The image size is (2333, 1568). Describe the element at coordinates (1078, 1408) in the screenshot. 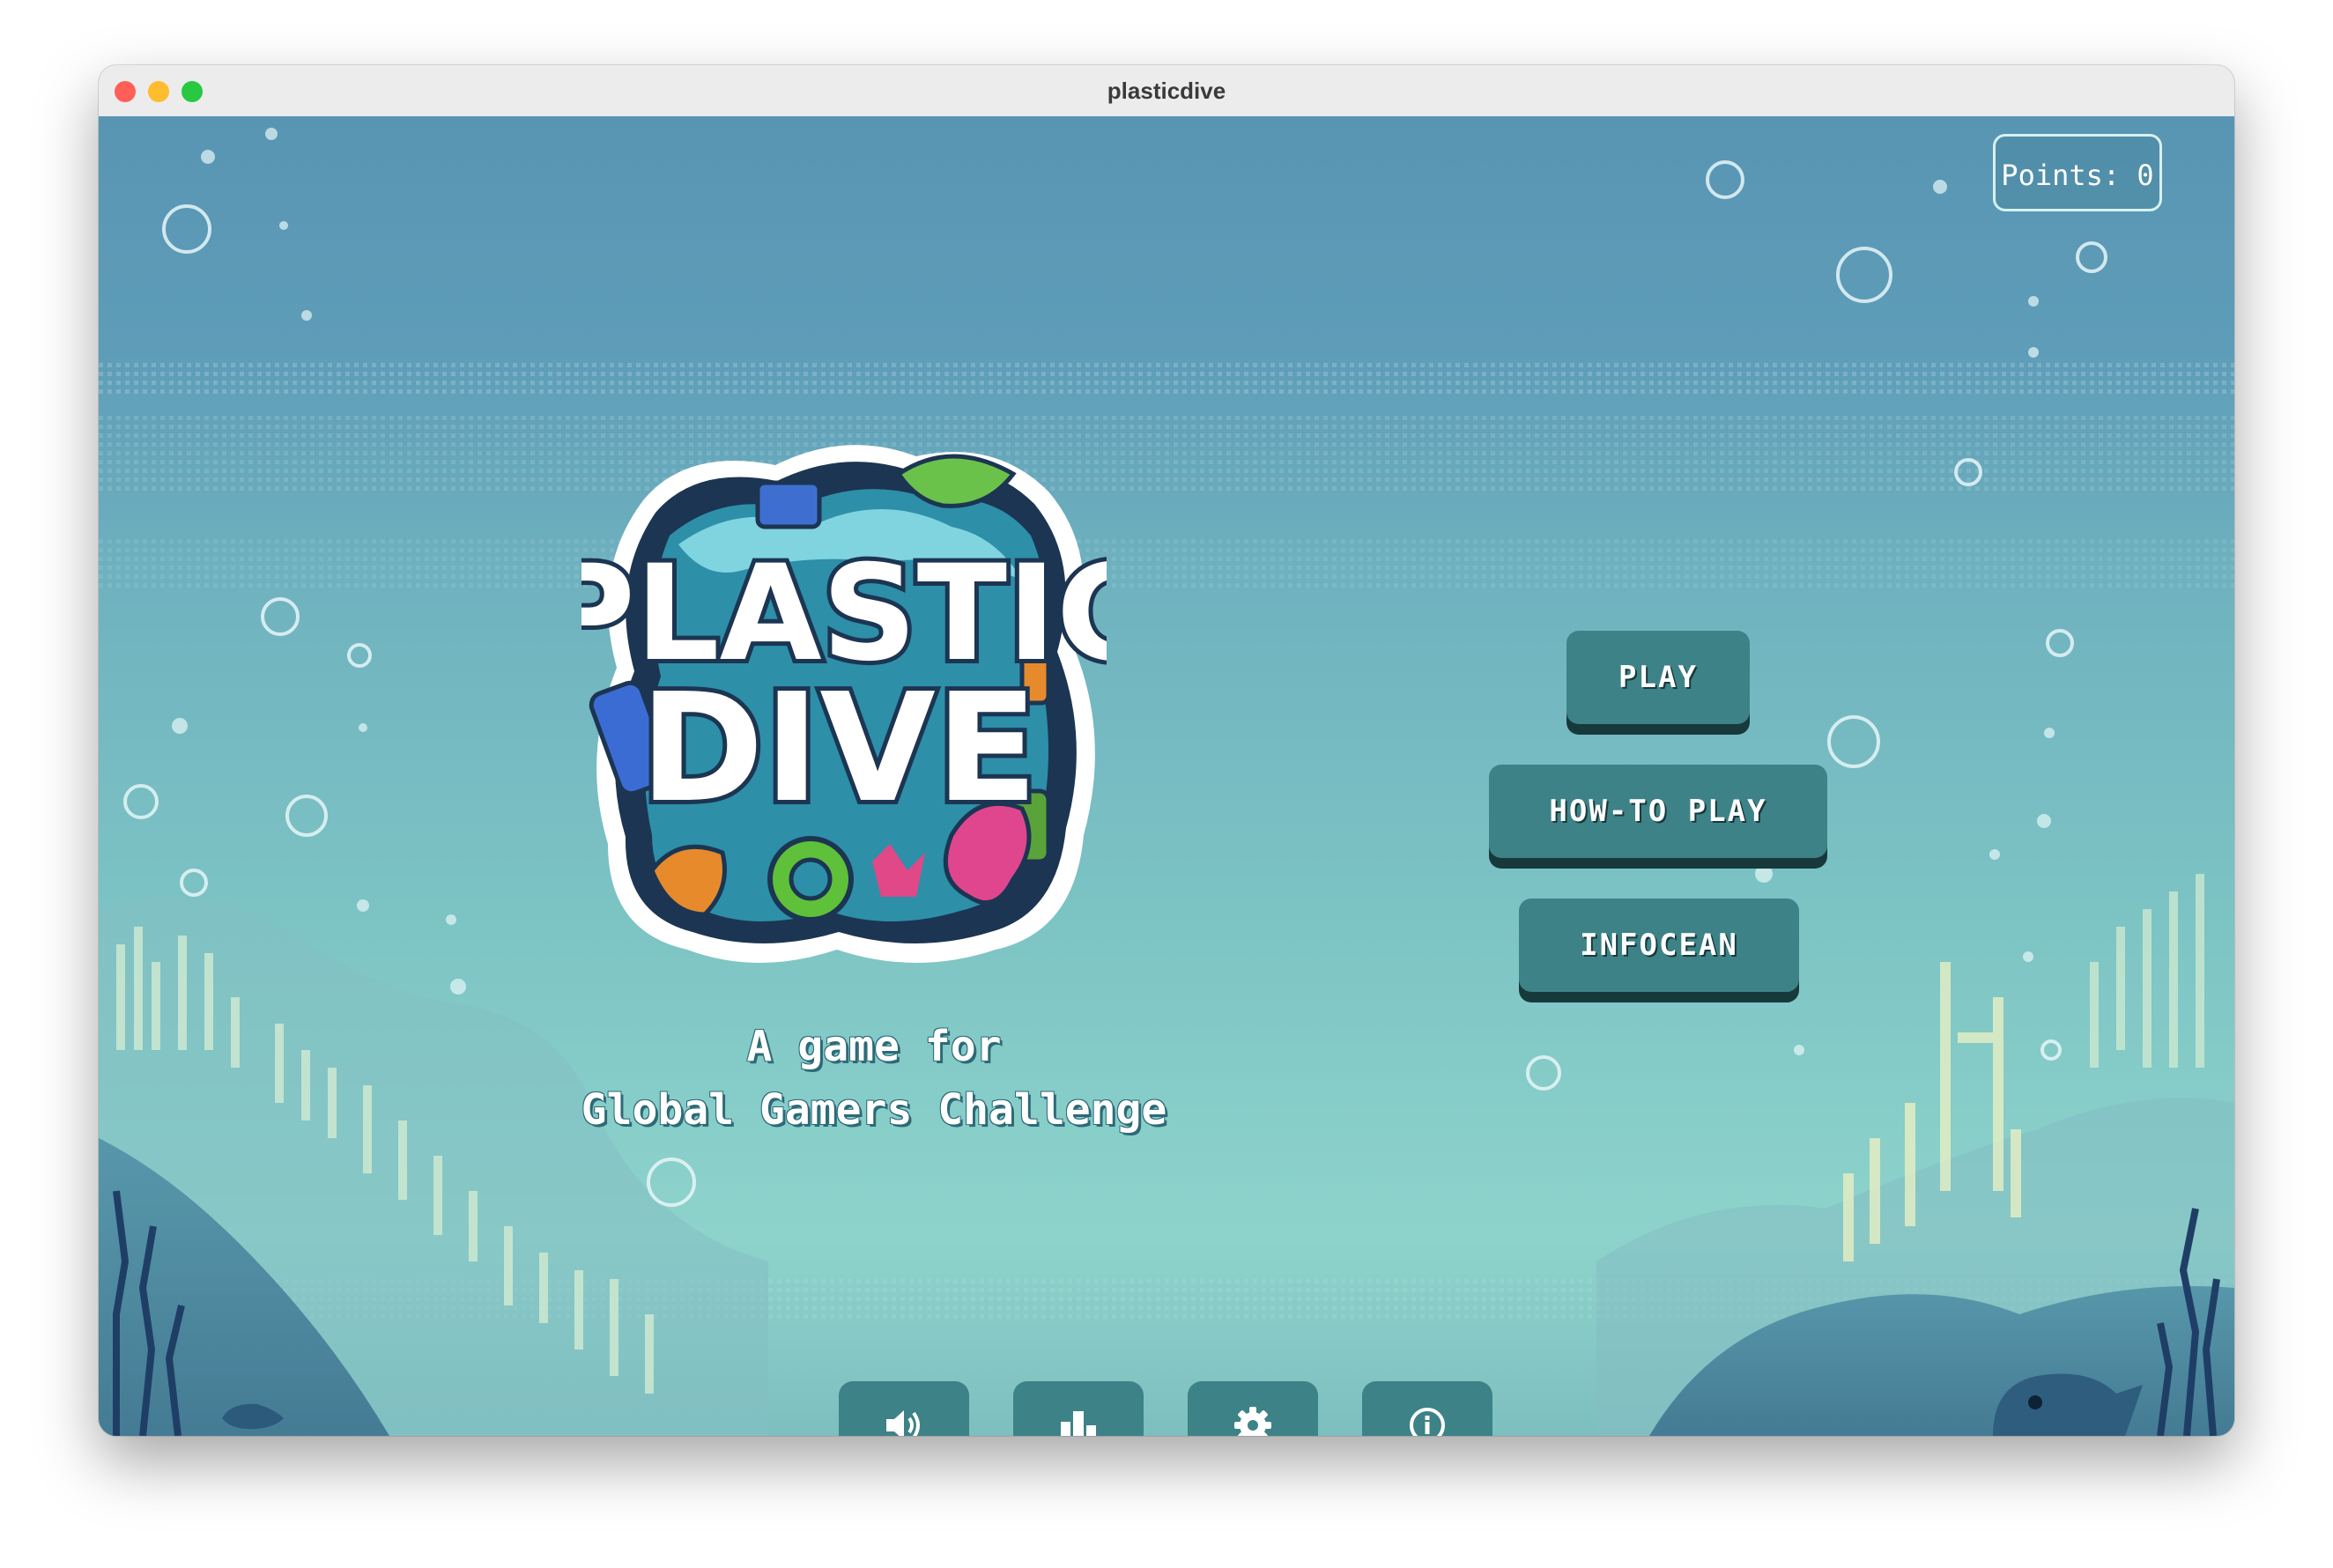

I see `leaderboard-button` at that location.